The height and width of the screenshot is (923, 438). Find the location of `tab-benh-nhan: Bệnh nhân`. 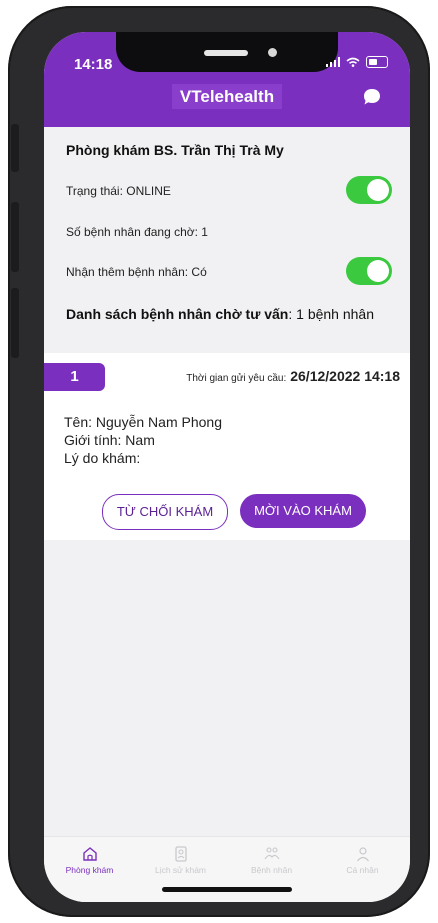

tab-benh-nhan: Bệnh nhân is located at coordinates (271, 860).